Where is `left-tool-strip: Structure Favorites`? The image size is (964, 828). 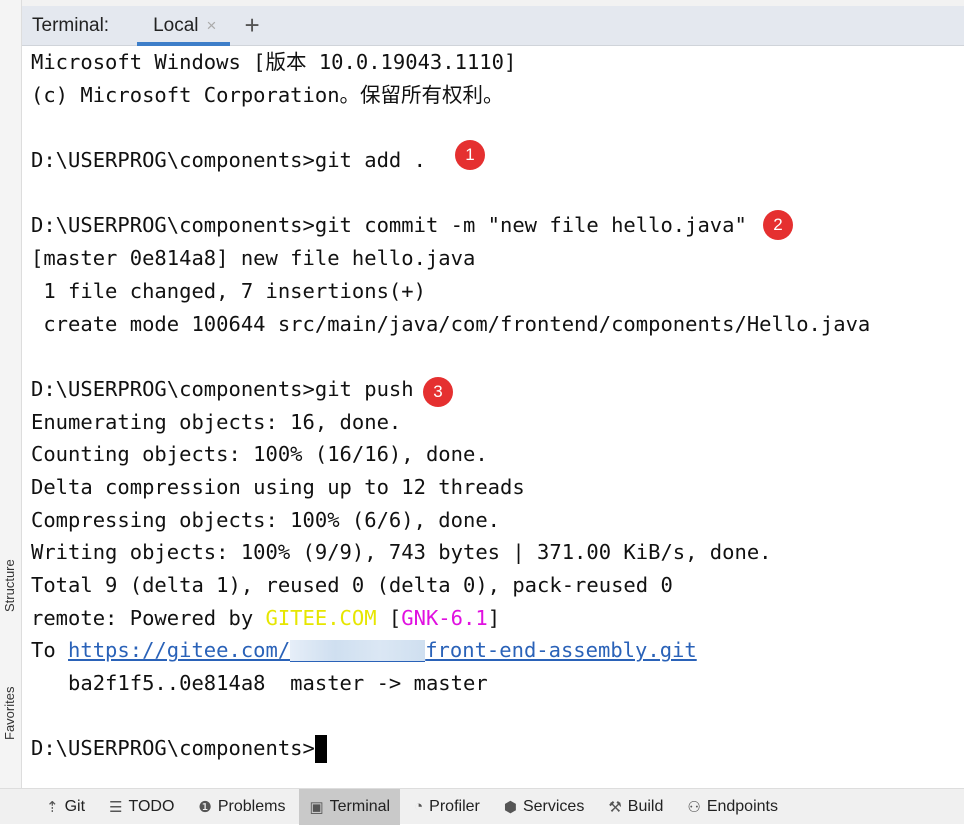 left-tool-strip: Structure Favorites is located at coordinates (11, 395).